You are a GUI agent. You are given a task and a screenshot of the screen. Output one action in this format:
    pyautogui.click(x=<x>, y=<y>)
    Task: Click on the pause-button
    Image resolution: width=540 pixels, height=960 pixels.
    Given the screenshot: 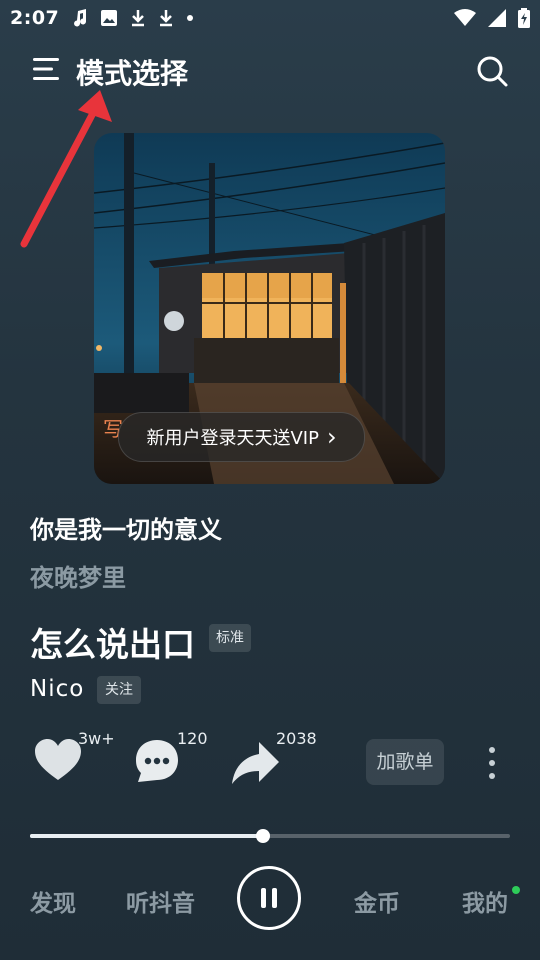 What is the action you would take?
    pyautogui.click(x=269, y=898)
    